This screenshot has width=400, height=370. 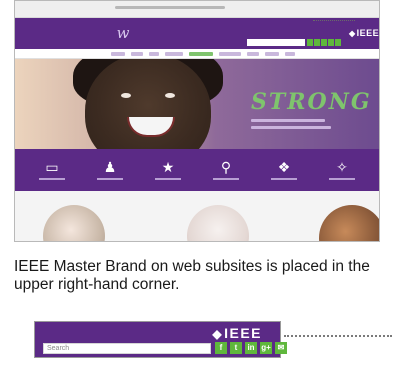 What do you see at coordinates (168, 167) in the screenshot?
I see `star-icon: ★` at bounding box center [168, 167].